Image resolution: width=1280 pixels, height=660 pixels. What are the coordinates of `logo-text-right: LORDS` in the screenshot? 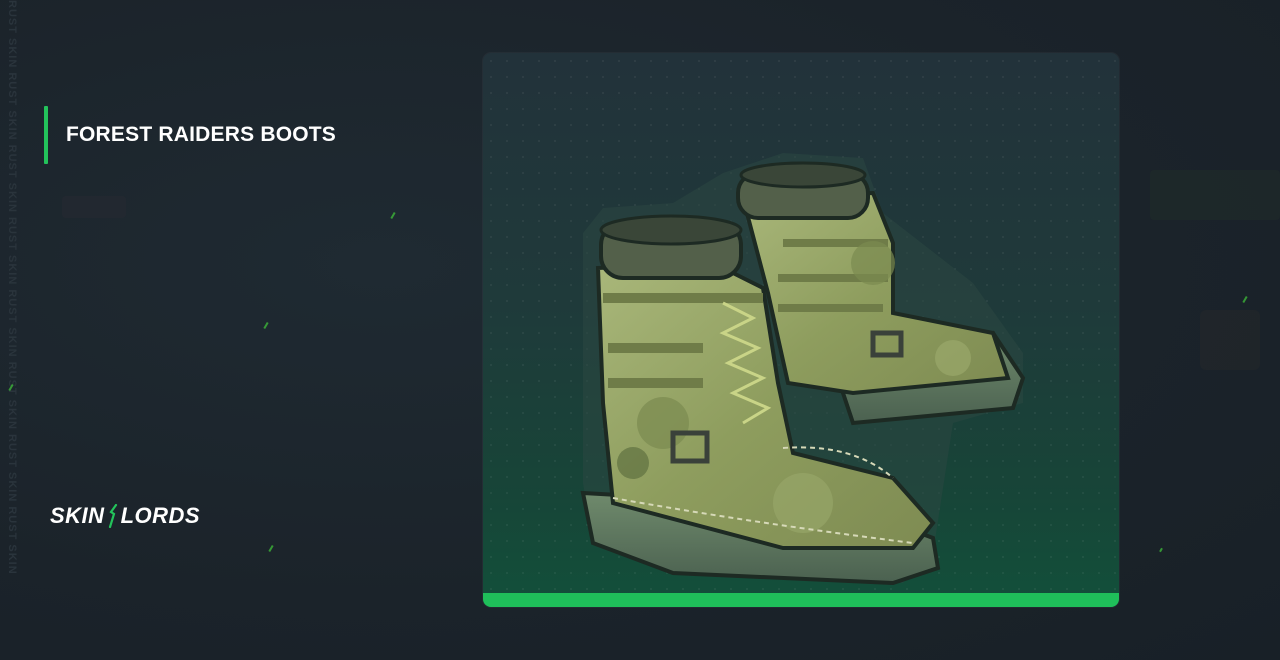 It's located at (160, 515).